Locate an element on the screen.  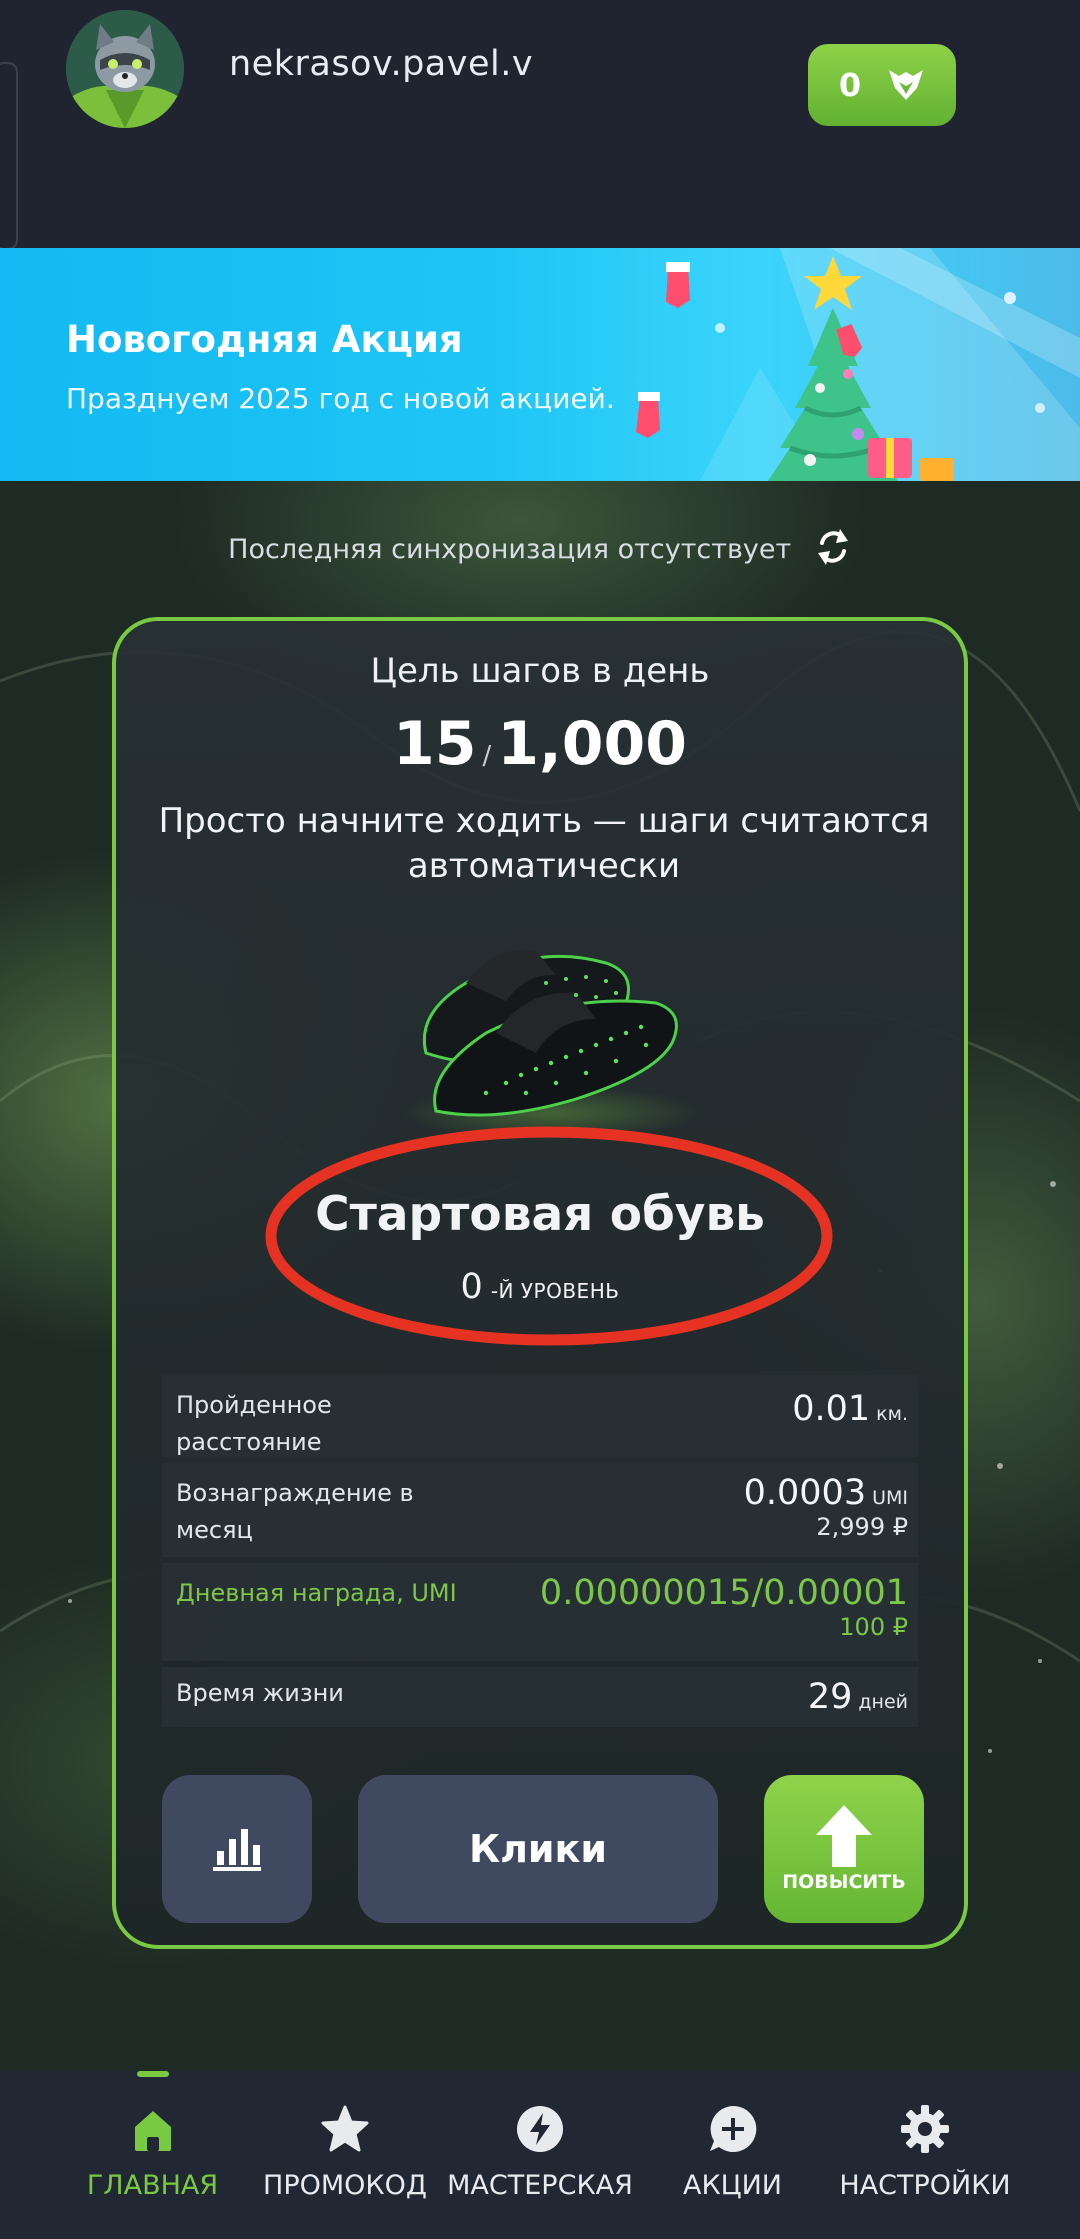
shoe-level: 0 -Й УРОВЕНЬ is located at coordinates (540, 1287).